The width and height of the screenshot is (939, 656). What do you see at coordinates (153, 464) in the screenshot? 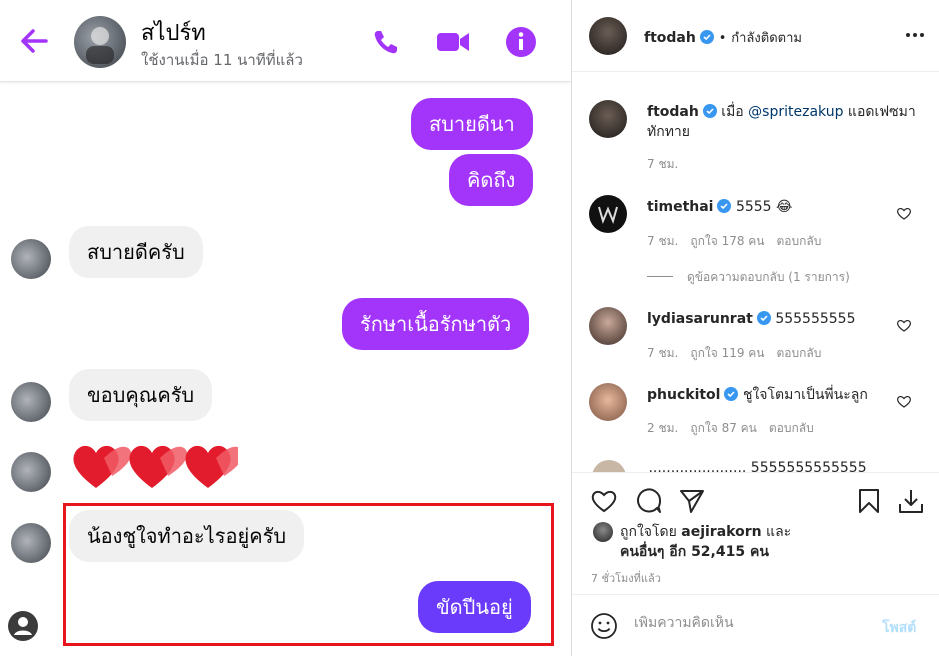
I see `hearts-emoji` at bounding box center [153, 464].